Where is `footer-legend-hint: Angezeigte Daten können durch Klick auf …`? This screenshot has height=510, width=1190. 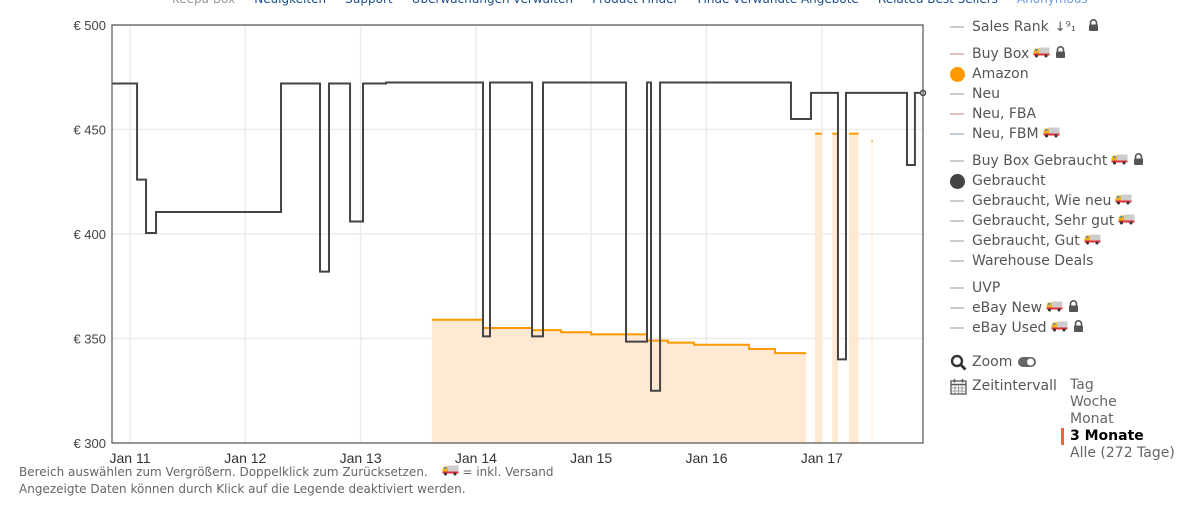
footer-legend-hint: Angezeigte Daten können durch Klick auf … is located at coordinates (242, 489).